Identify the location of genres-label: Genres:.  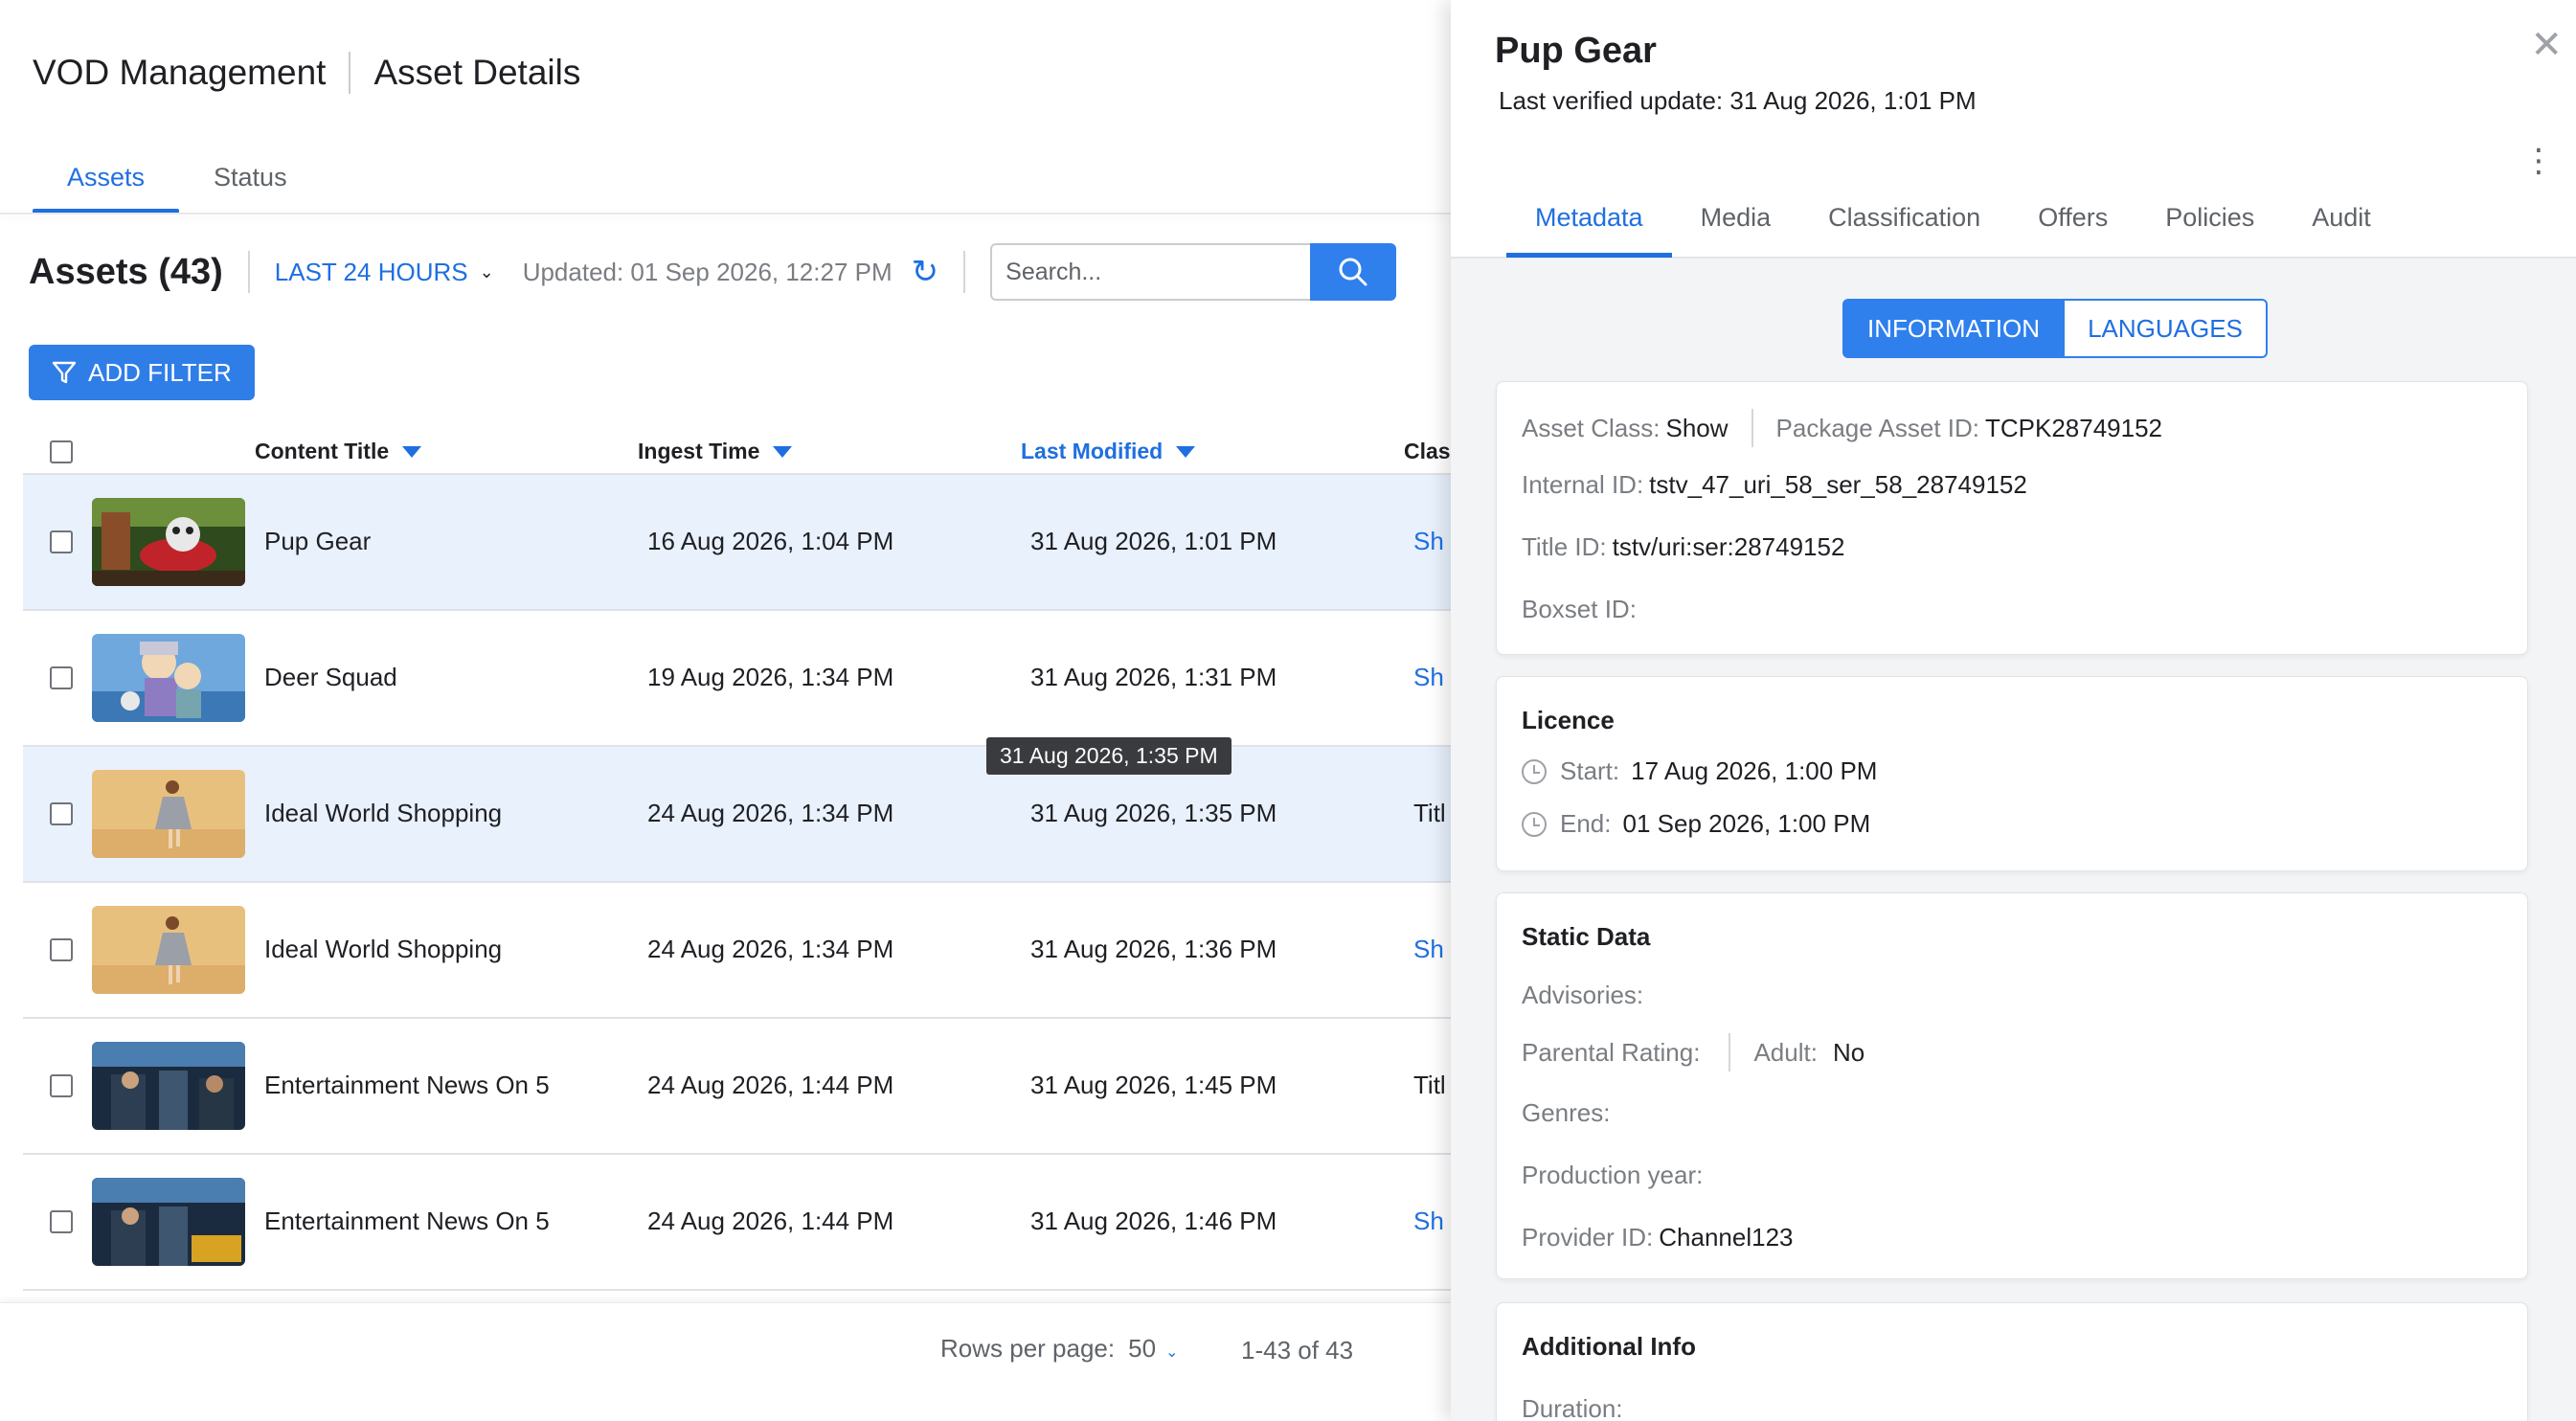
(1566, 1112).